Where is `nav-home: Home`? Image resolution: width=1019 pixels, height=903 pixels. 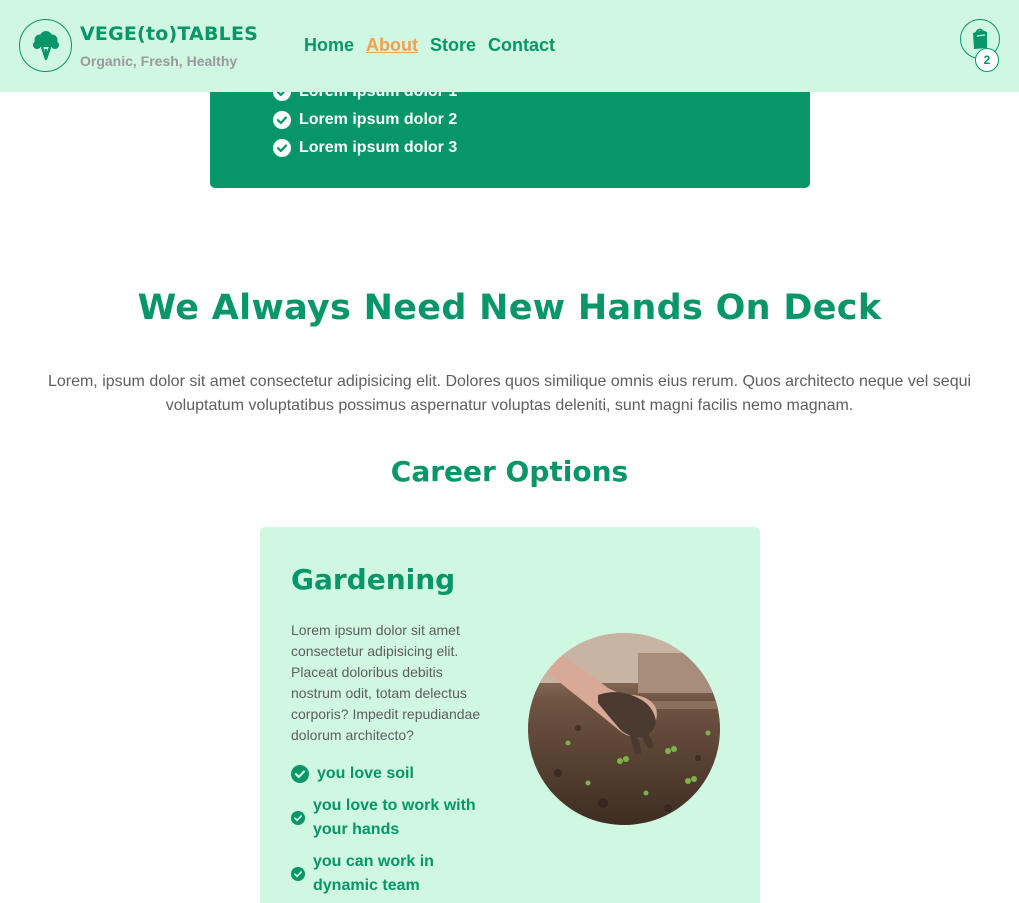 nav-home: Home is located at coordinates (329, 45).